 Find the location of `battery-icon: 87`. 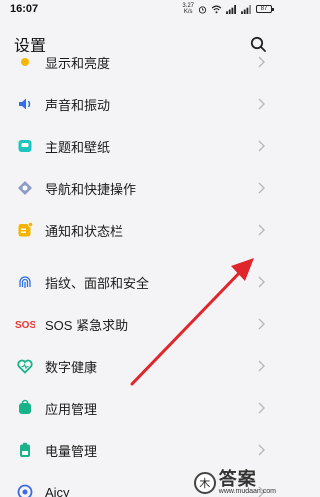

battery-icon: 87 is located at coordinates (265, 9).